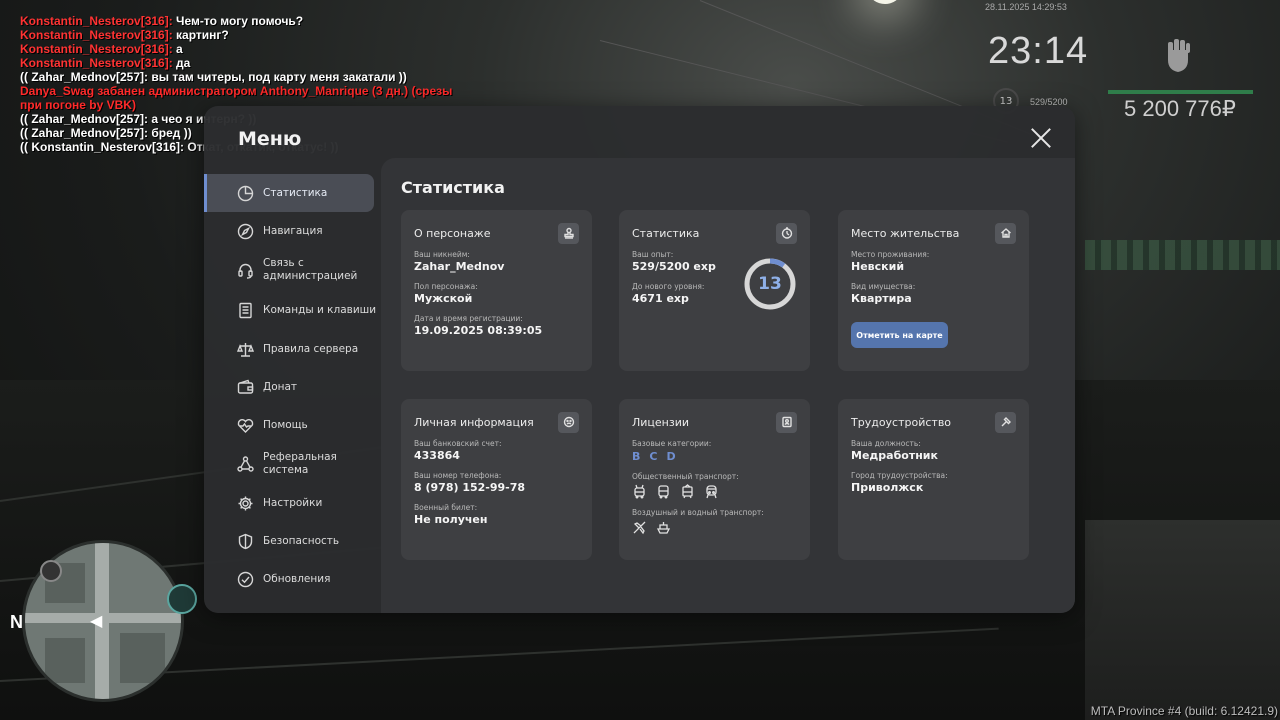 The width and height of the screenshot is (1280, 720). I want to click on basic-categories: BCD, so click(714, 456).